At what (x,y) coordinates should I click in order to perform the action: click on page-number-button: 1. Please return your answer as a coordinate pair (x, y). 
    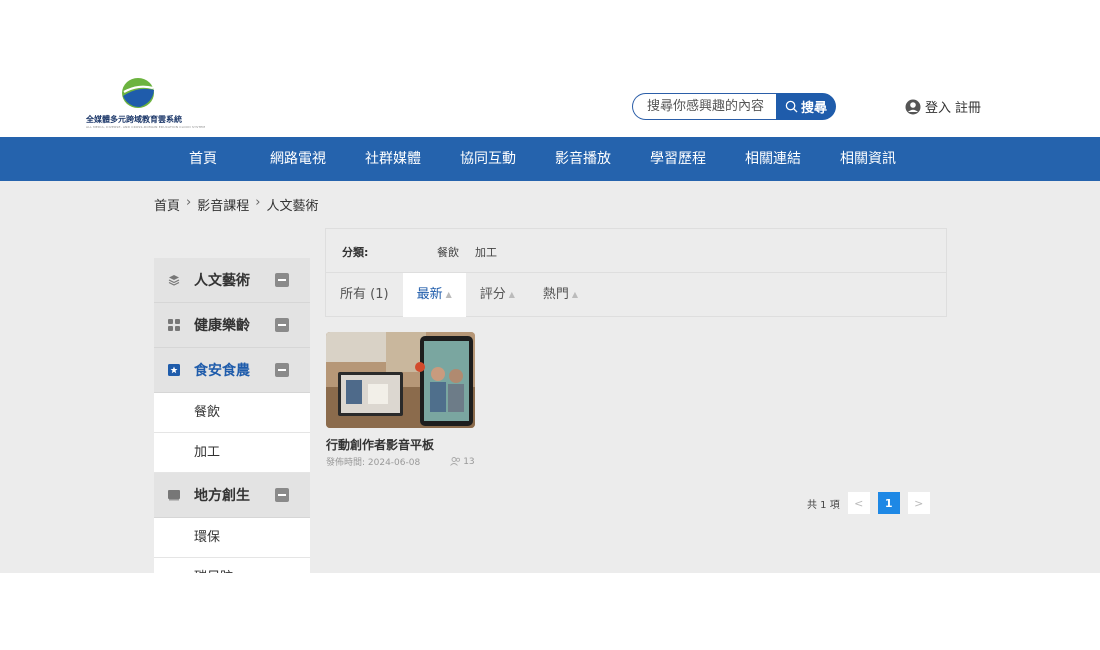
    Looking at the image, I should click on (888, 503).